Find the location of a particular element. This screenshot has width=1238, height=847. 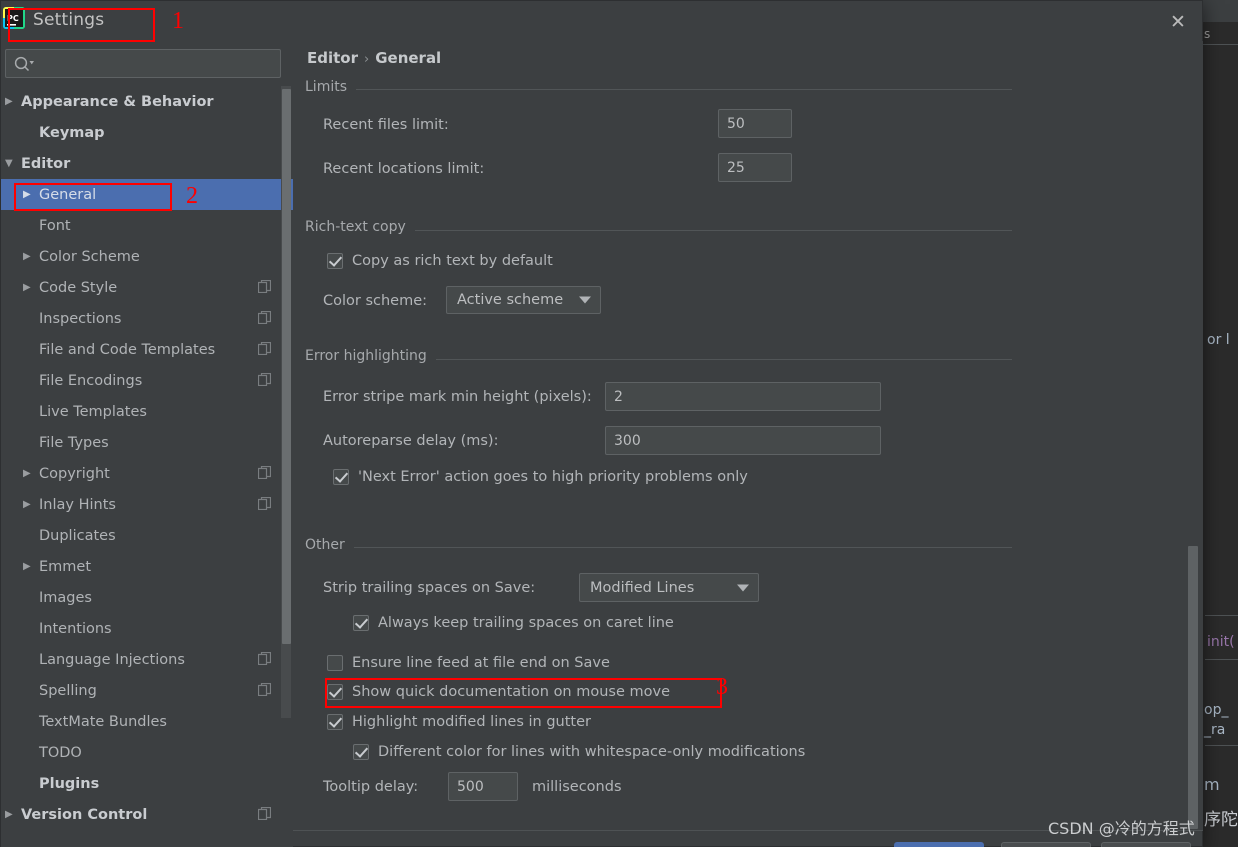

color-scheme-dropdown: Active scheme is located at coordinates (523, 300).